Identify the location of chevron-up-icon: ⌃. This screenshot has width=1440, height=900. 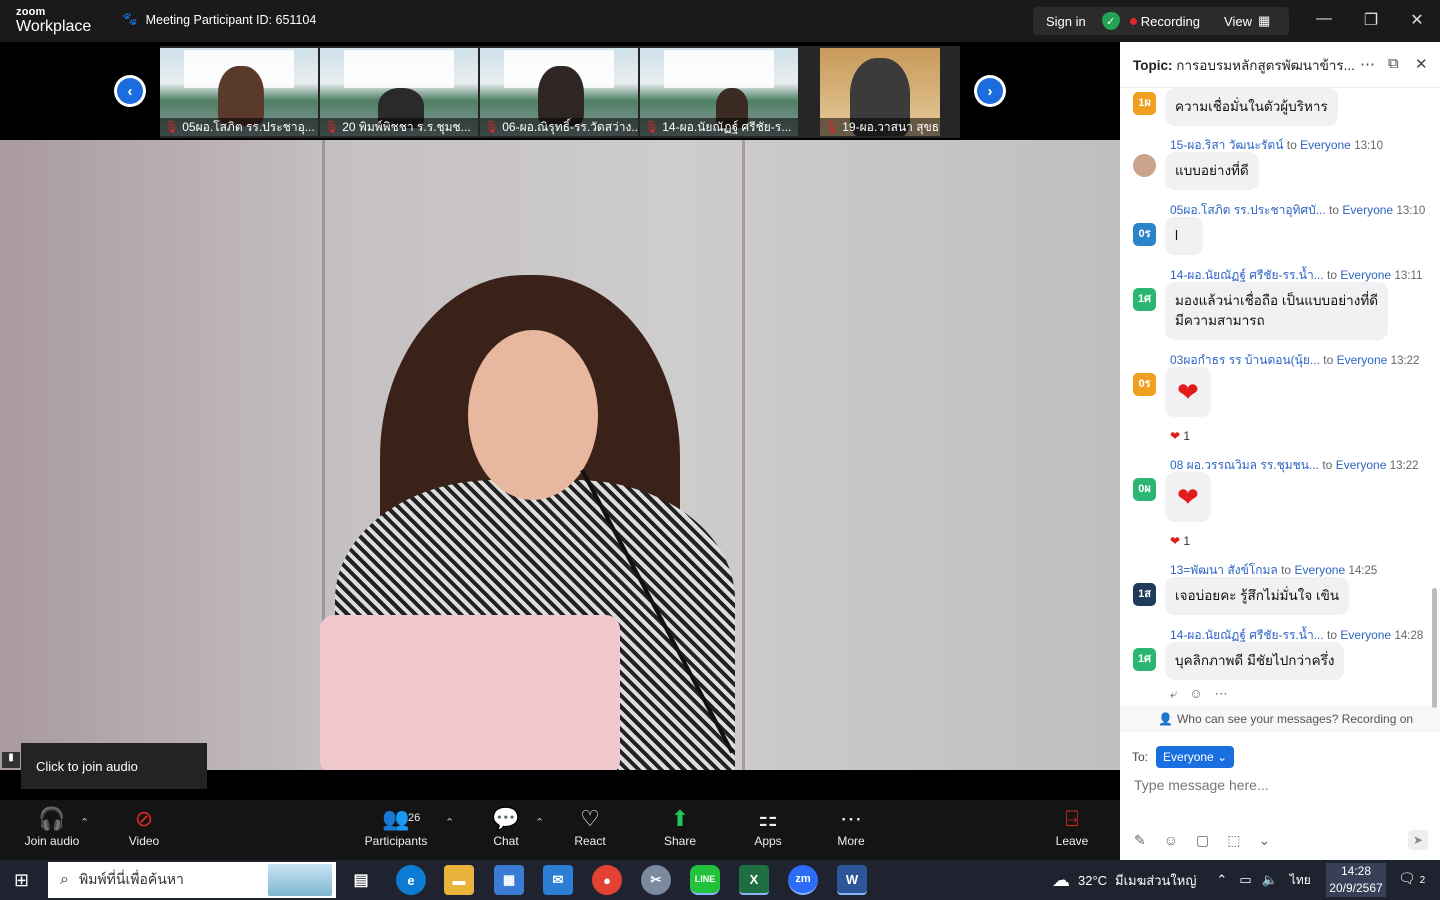
(1221, 880).